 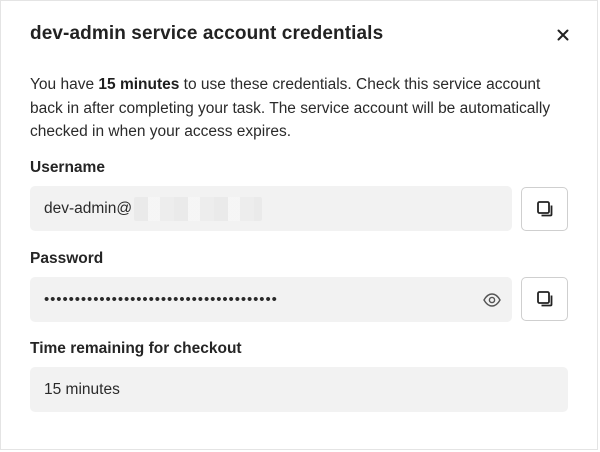 What do you see at coordinates (67, 167) in the screenshot?
I see `username-label: Username` at bounding box center [67, 167].